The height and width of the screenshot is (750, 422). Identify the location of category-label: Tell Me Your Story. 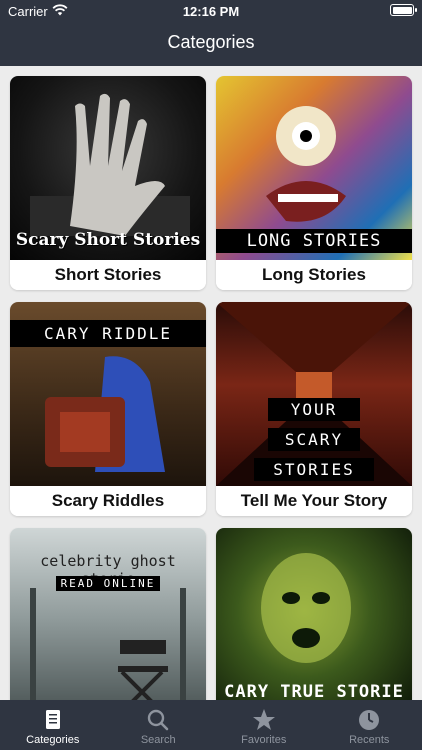
(314, 501).